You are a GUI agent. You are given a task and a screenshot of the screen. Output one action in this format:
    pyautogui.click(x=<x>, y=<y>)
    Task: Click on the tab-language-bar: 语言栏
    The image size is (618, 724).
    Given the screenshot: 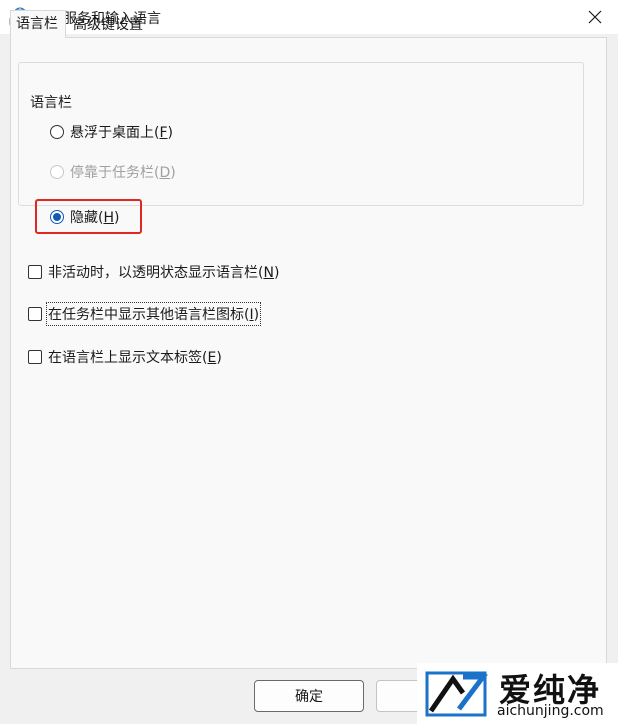 What is the action you would take?
    pyautogui.click(x=38, y=24)
    